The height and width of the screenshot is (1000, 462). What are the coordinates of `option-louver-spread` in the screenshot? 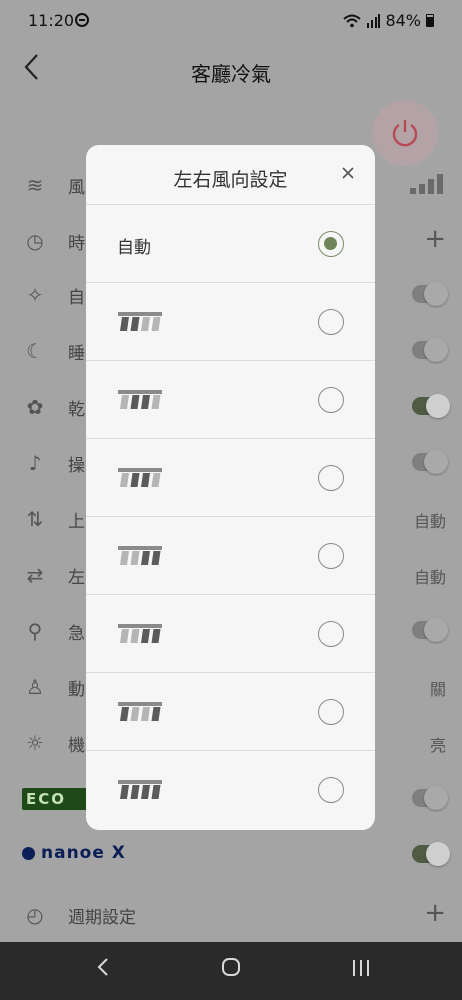 It's located at (230, 712).